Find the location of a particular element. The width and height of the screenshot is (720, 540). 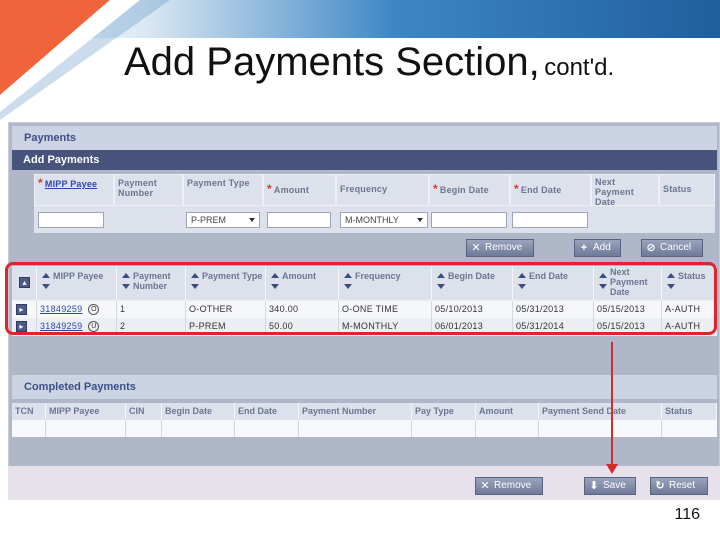

header-amount: * Amount is located at coordinates (299, 190).